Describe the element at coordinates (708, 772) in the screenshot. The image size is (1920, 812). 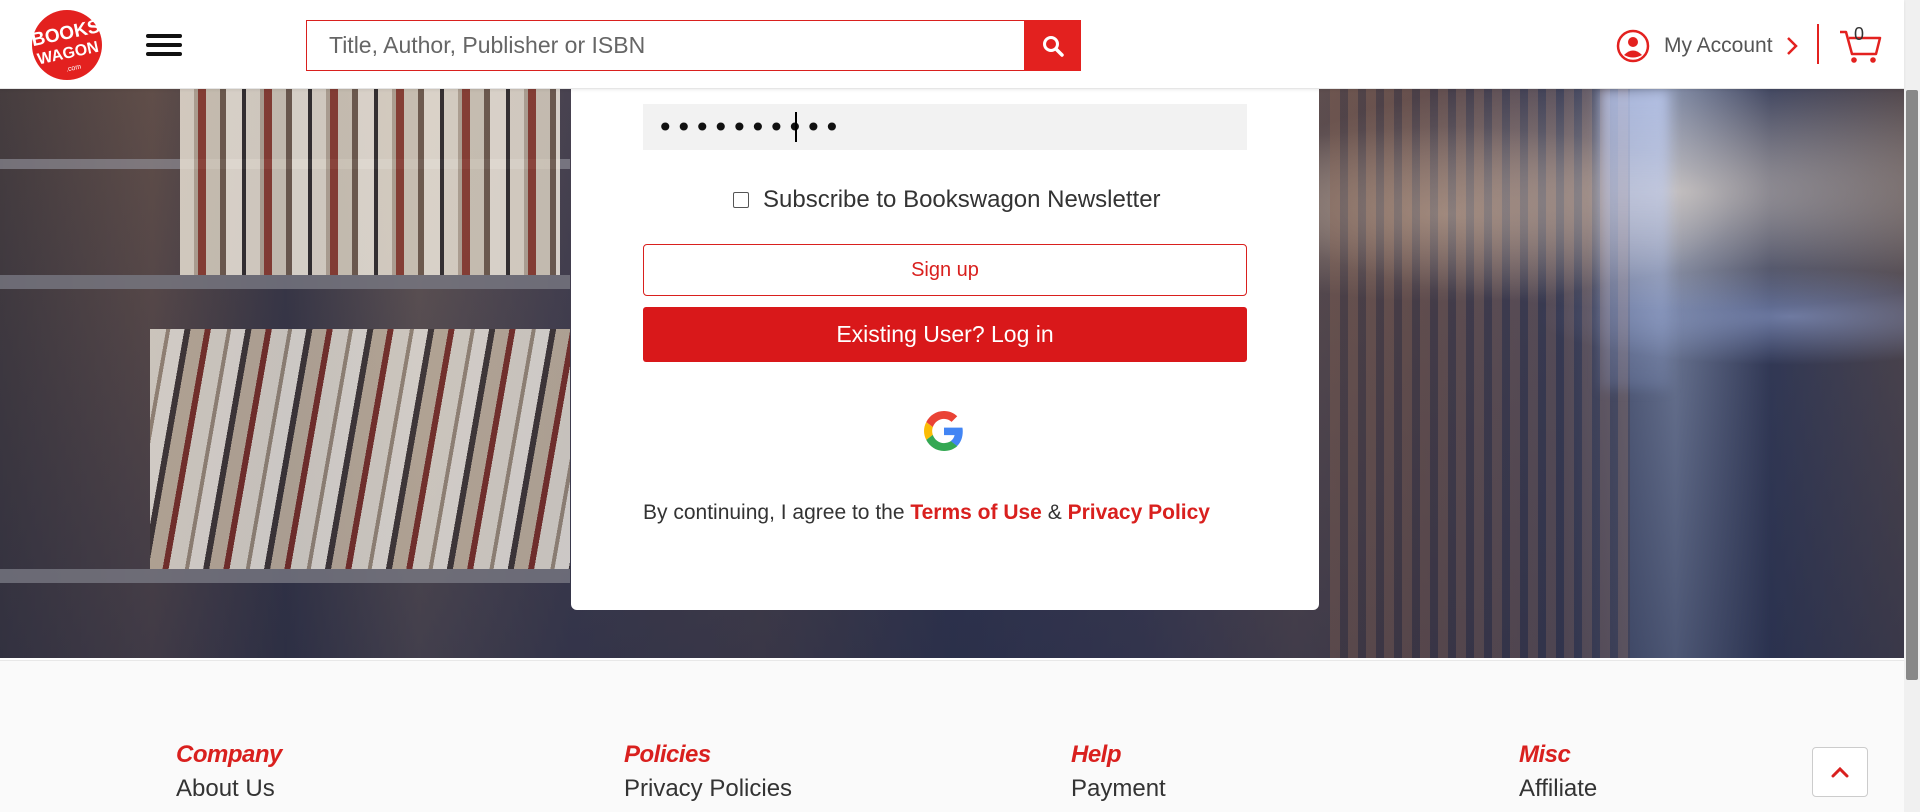
I see `footer-column-policies: Policies Privacy Policies` at that location.